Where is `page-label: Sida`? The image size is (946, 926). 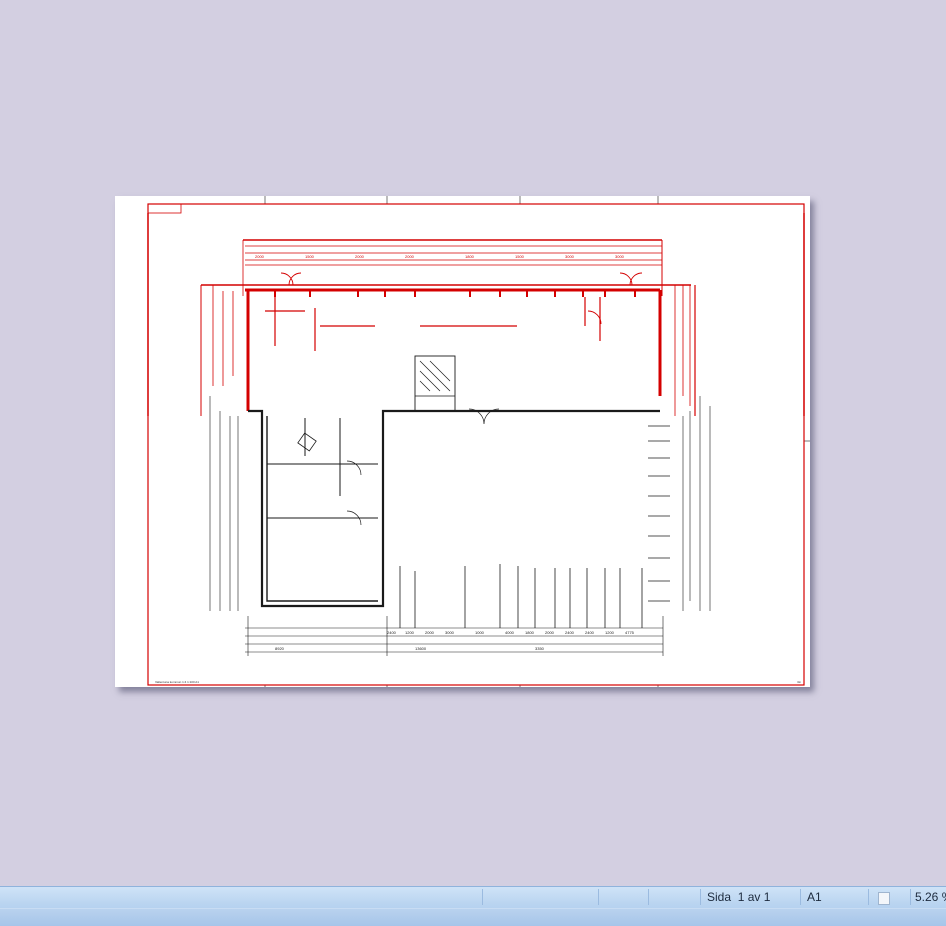
page-label: Sida is located at coordinates (719, 897).